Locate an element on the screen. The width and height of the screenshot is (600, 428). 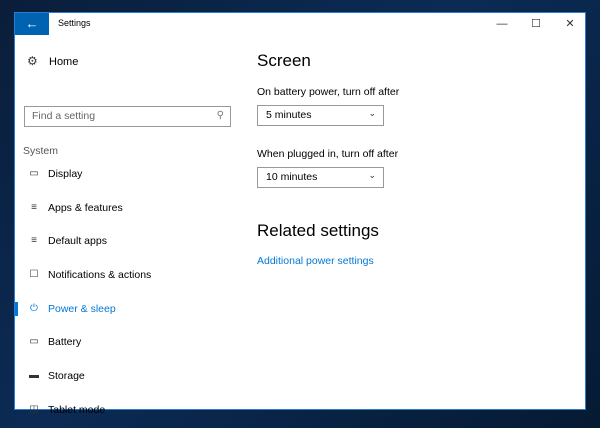
apps-list-icon: ≡ is located at coordinates (34, 207).